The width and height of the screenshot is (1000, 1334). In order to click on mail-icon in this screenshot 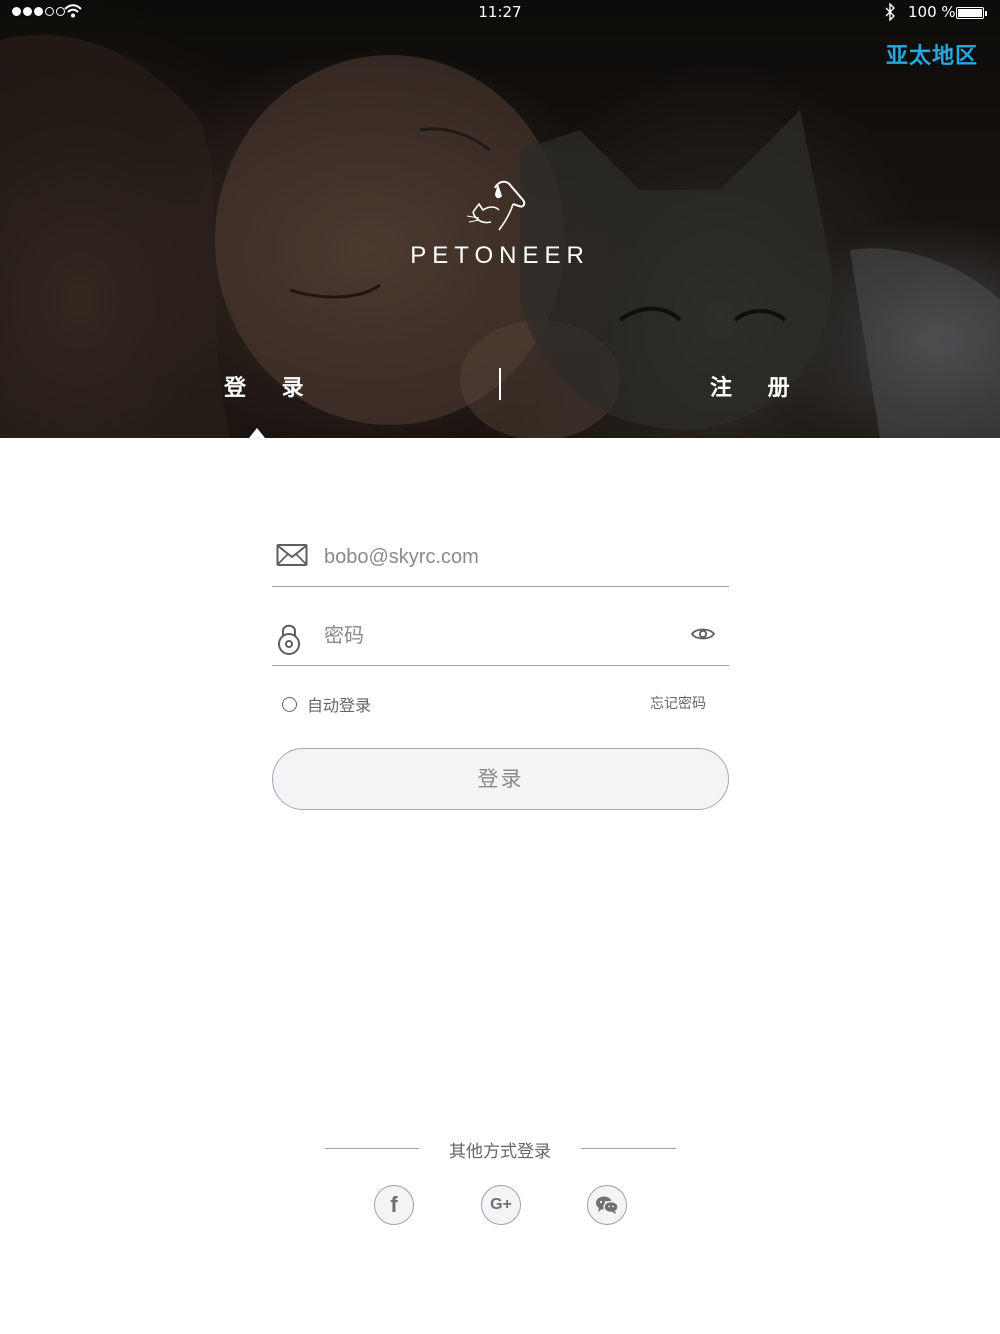, I will do `click(292, 555)`.